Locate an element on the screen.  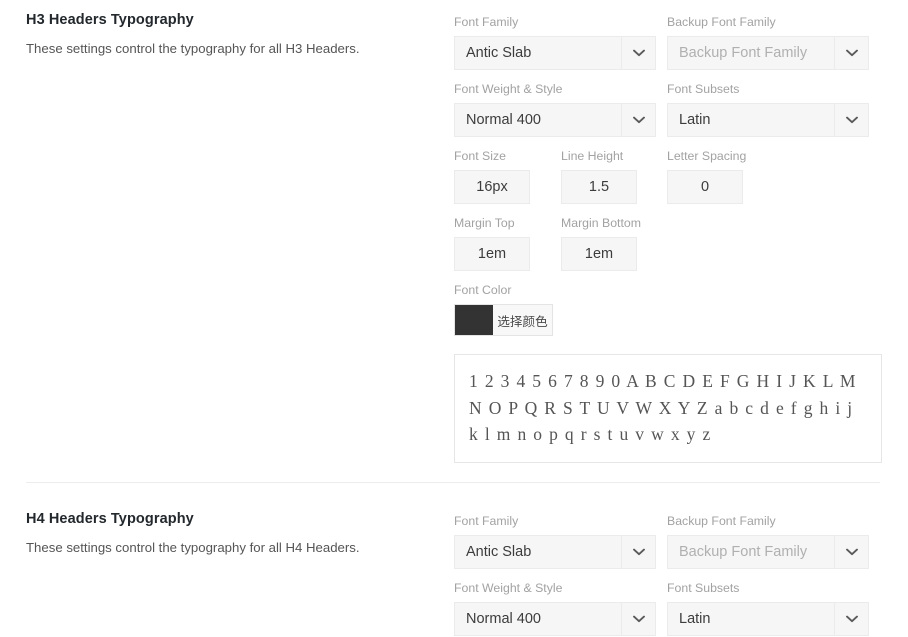
label-font-color-h3: Font Color is located at coordinates (483, 290).